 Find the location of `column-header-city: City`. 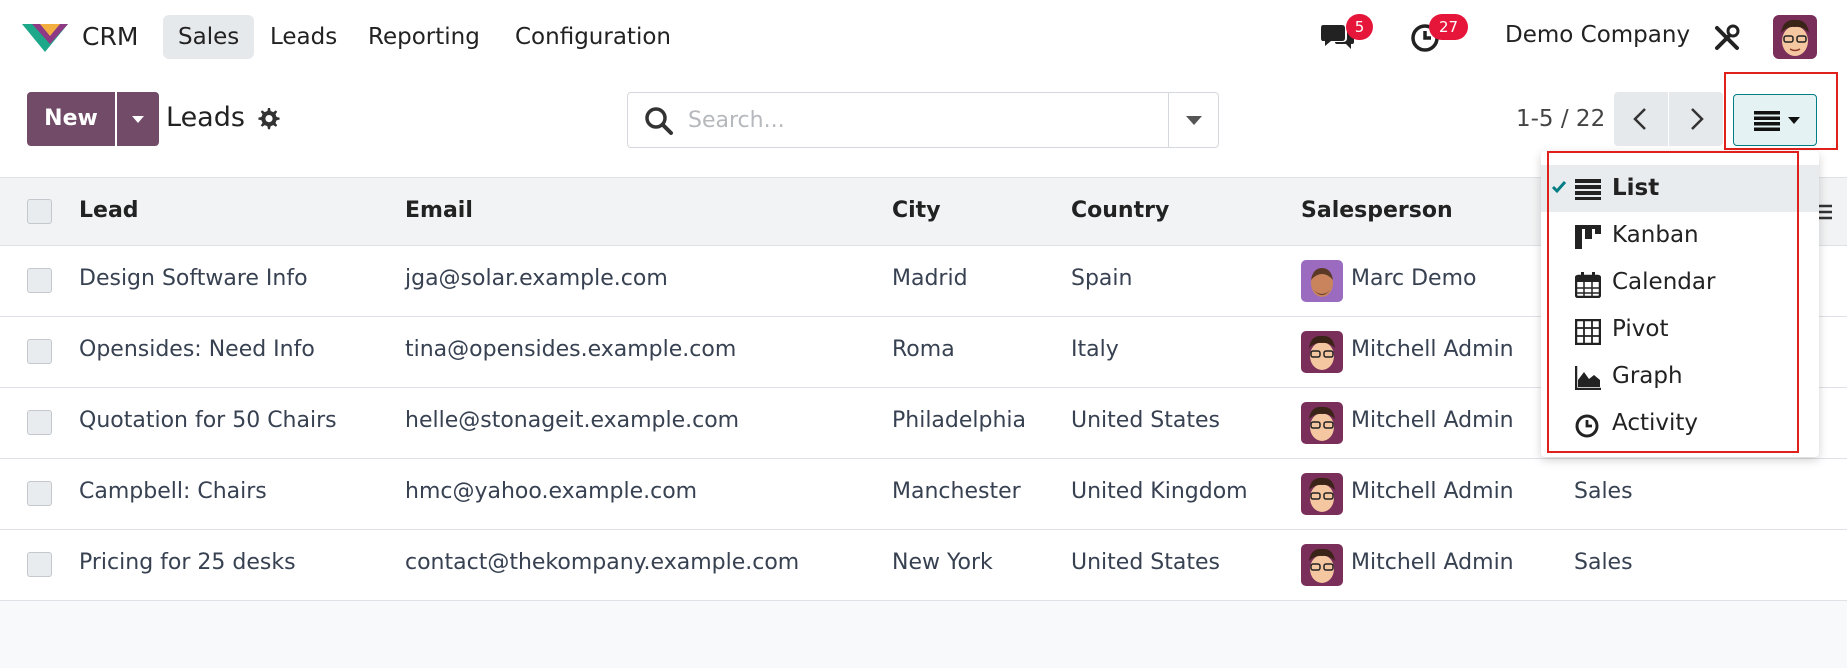

column-header-city: City is located at coordinates (916, 210).